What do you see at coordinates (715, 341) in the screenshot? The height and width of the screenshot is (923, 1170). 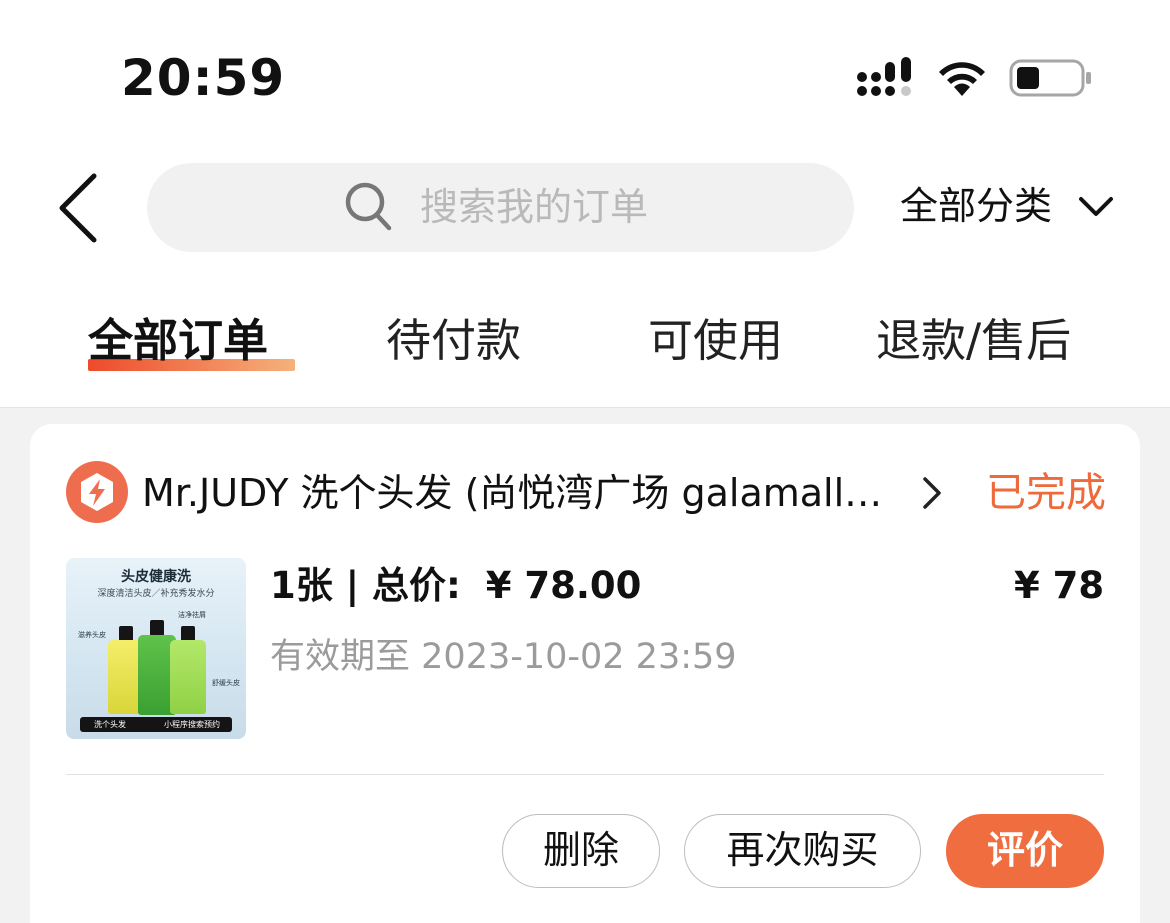 I see `tab-usable: 可使用` at bounding box center [715, 341].